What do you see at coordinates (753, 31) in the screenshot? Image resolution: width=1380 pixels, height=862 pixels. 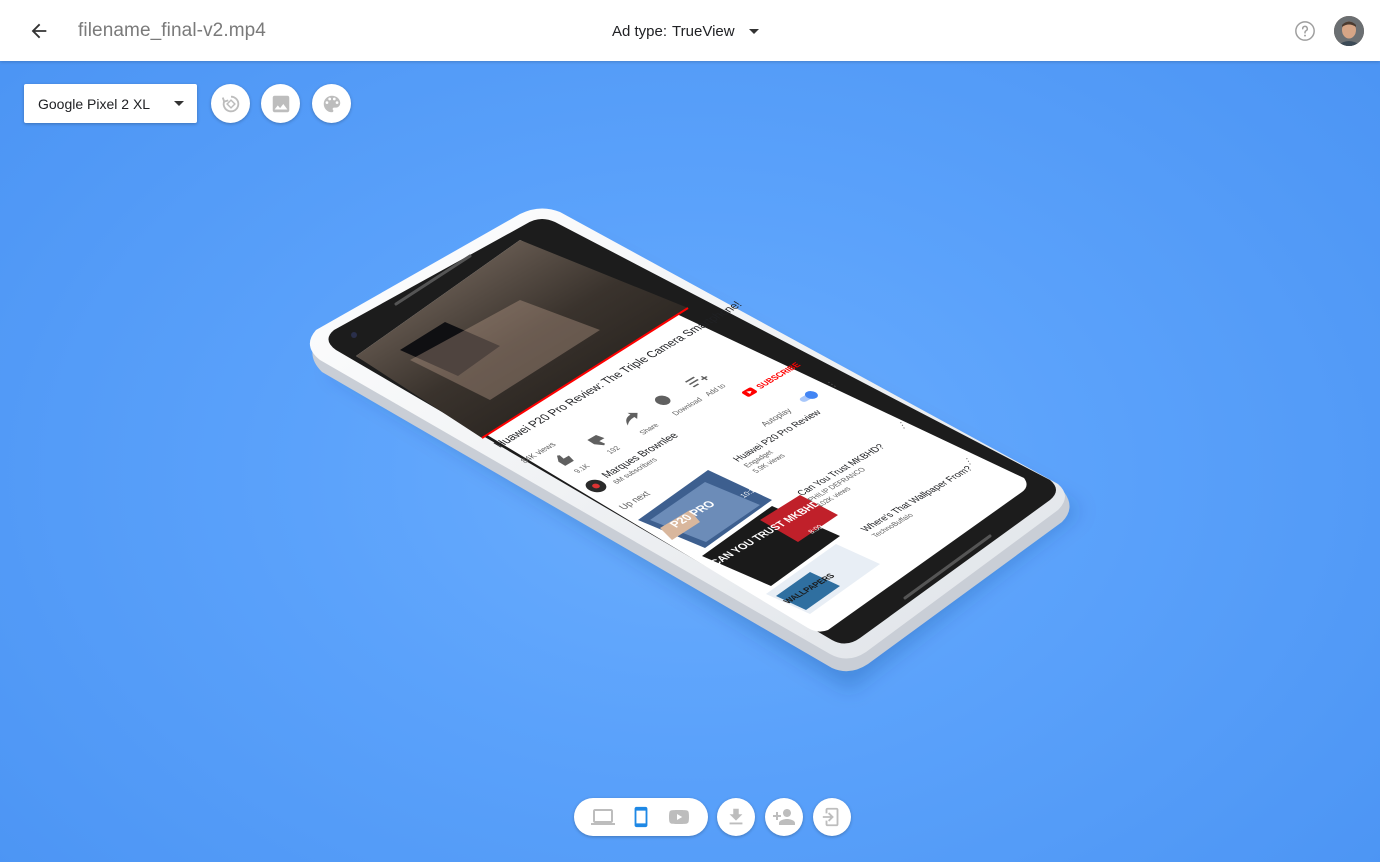 I see `chevron-down-icon` at bounding box center [753, 31].